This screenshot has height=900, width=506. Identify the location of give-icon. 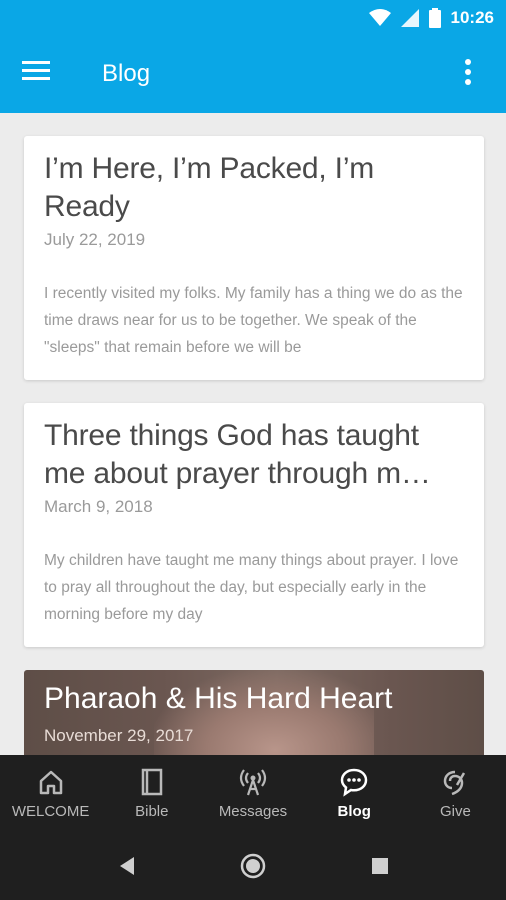
(455, 783).